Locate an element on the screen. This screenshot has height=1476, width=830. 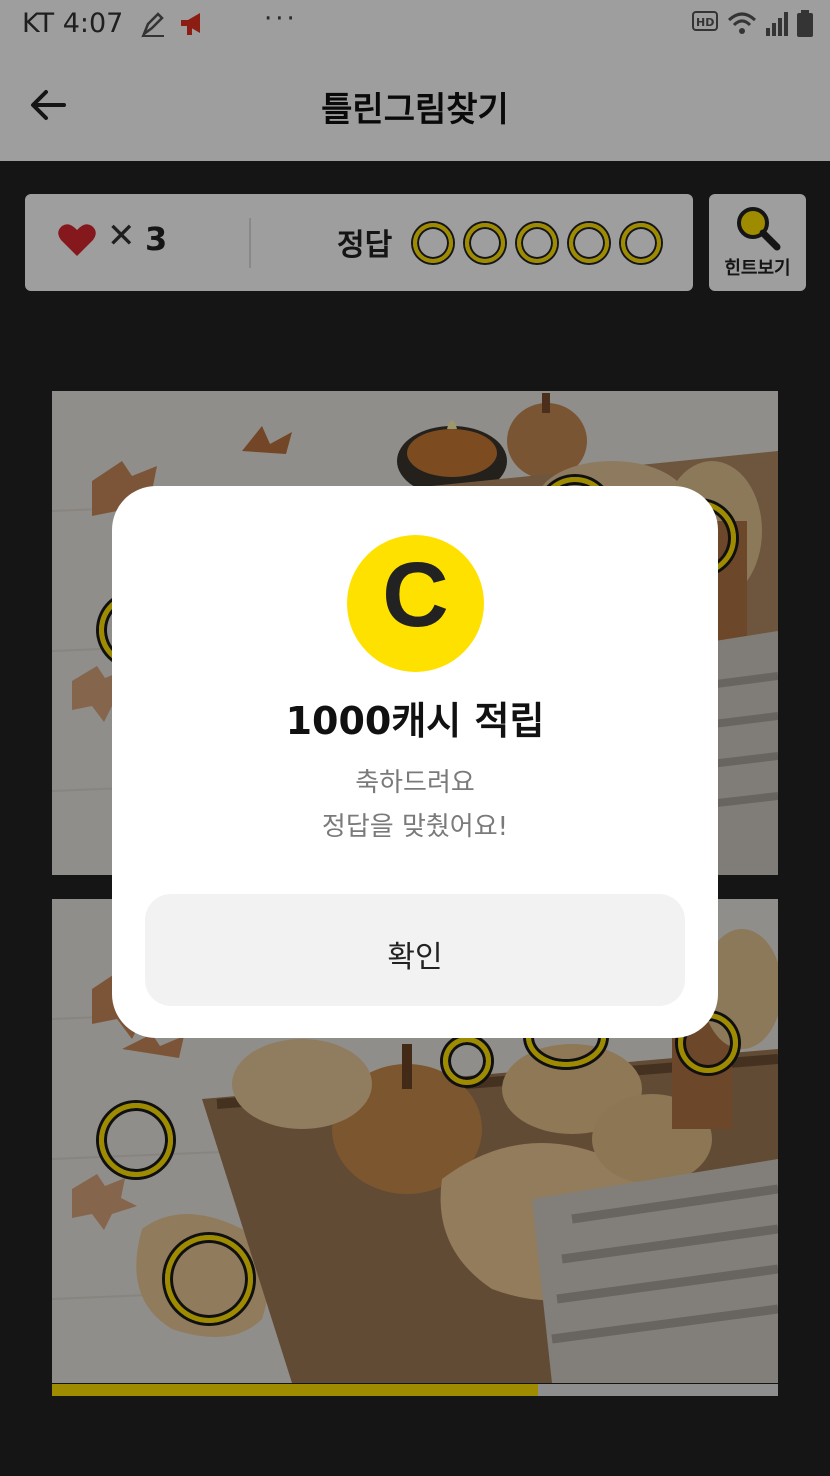
confirm-label: 확인 is located at coordinates (415, 957).